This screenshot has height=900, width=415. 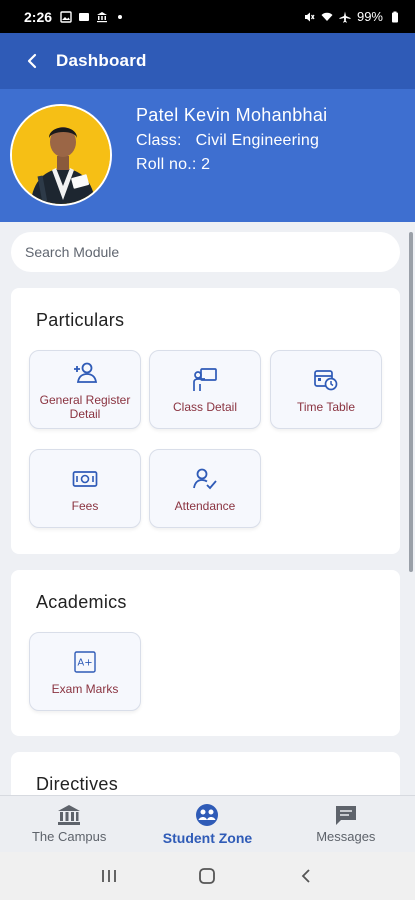 What do you see at coordinates (326, 406) in the screenshot?
I see `tile-label: Time Table` at bounding box center [326, 406].